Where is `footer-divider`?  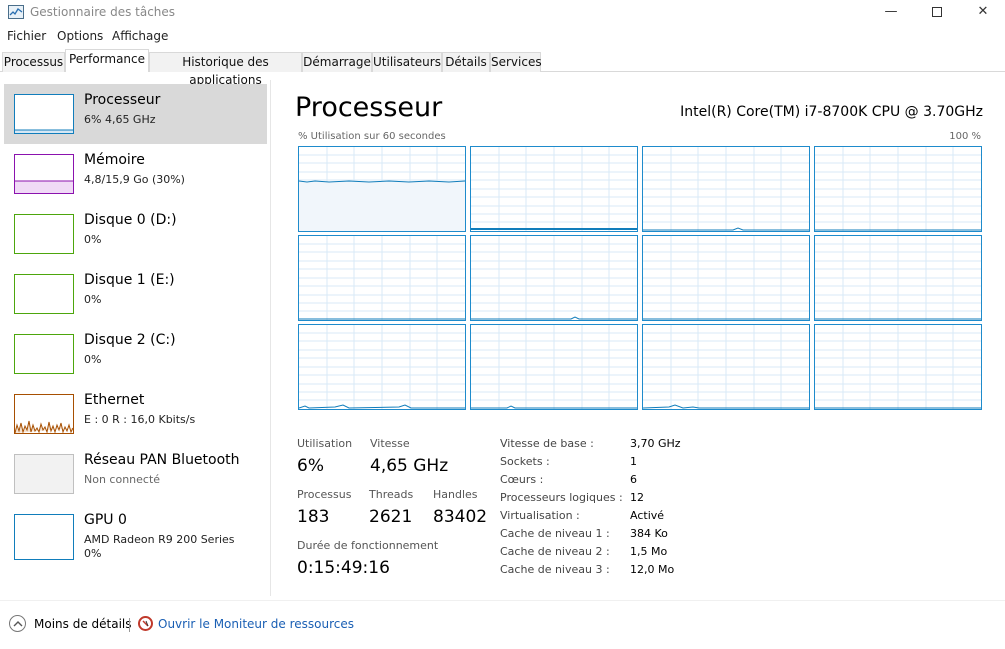 footer-divider is located at coordinates (502, 600).